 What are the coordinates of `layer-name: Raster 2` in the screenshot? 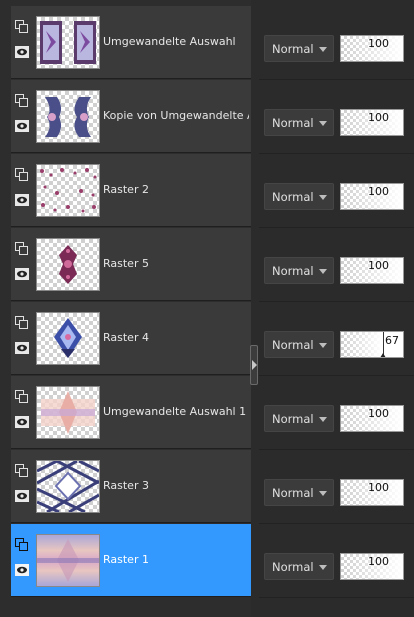 It's located at (176, 189).